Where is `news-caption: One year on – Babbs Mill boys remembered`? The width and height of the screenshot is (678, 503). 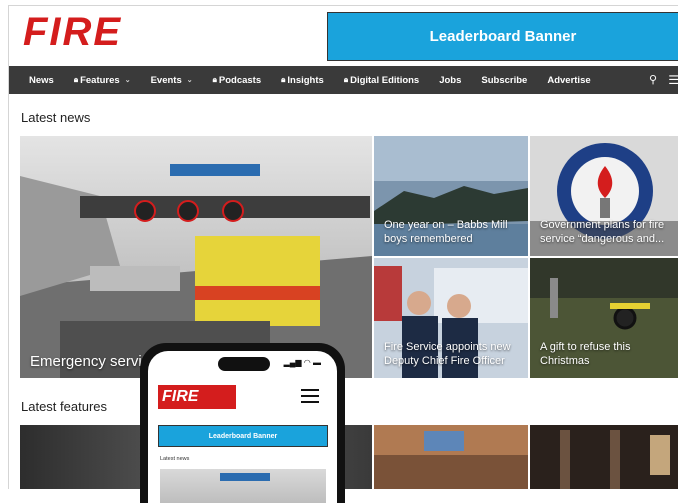 news-caption: One year on – Babbs Mill boys remembered is located at coordinates (446, 232).